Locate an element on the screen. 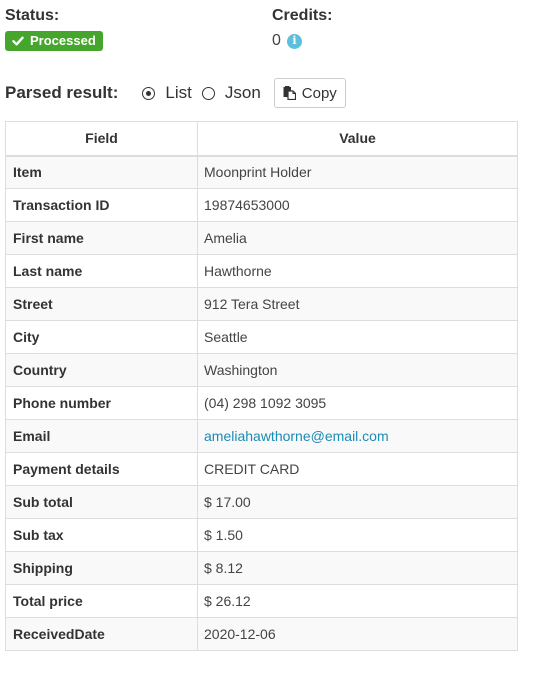 The height and width of the screenshot is (674, 536). field-cell: Transaction ID is located at coordinates (101, 205).